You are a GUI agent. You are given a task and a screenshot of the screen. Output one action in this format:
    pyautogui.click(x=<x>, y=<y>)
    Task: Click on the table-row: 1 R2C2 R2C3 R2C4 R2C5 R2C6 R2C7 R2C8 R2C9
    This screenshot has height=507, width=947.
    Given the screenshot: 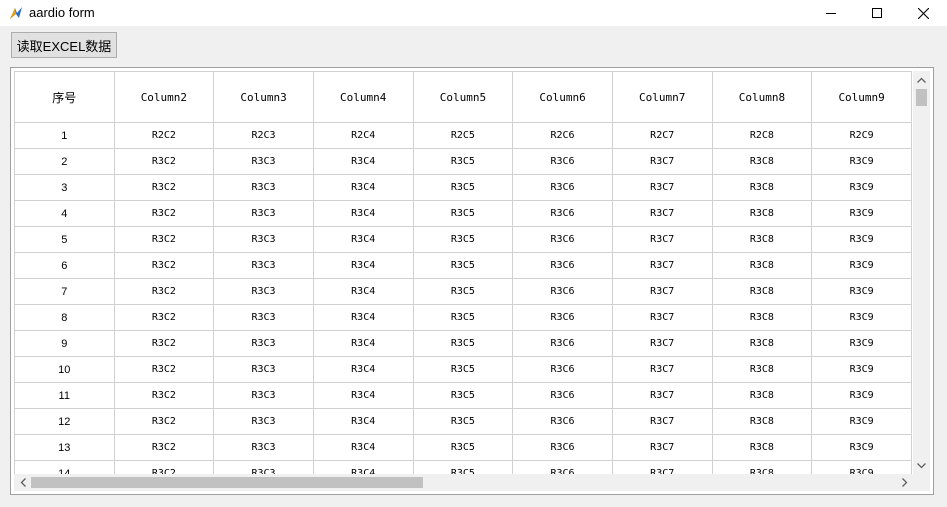 What is the action you would take?
    pyautogui.click(x=463, y=135)
    